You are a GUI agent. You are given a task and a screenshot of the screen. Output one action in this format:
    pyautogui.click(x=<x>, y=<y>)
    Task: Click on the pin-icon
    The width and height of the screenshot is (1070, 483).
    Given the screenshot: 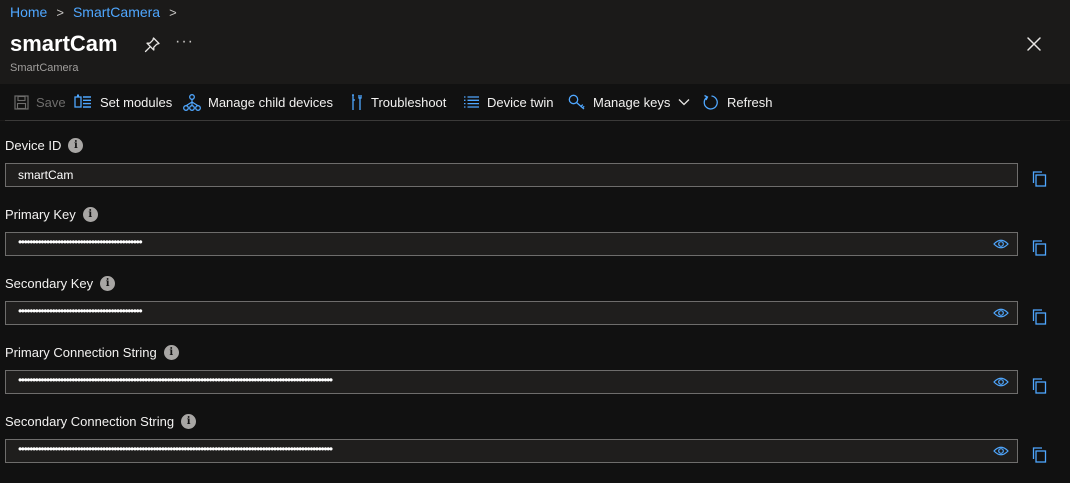 What is the action you would take?
    pyautogui.click(x=152, y=45)
    